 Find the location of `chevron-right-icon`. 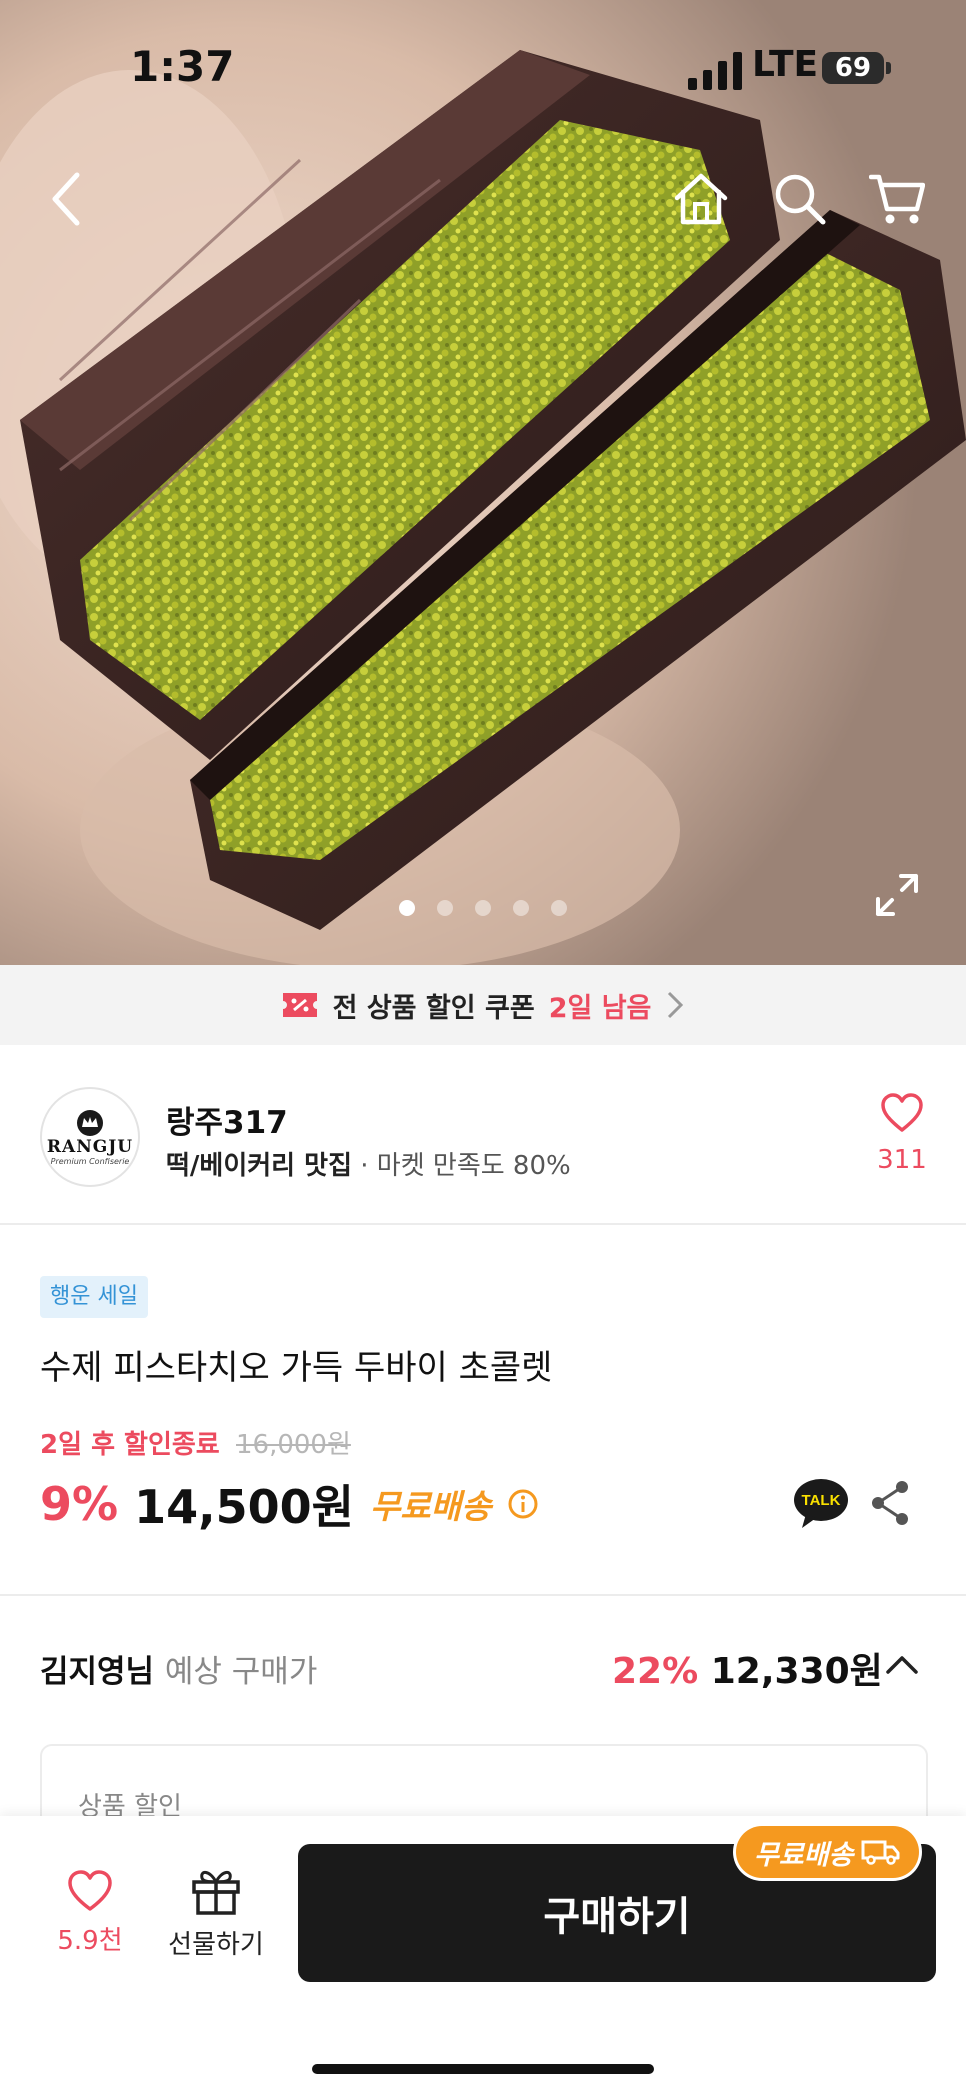

chevron-right-icon is located at coordinates (676, 1005).